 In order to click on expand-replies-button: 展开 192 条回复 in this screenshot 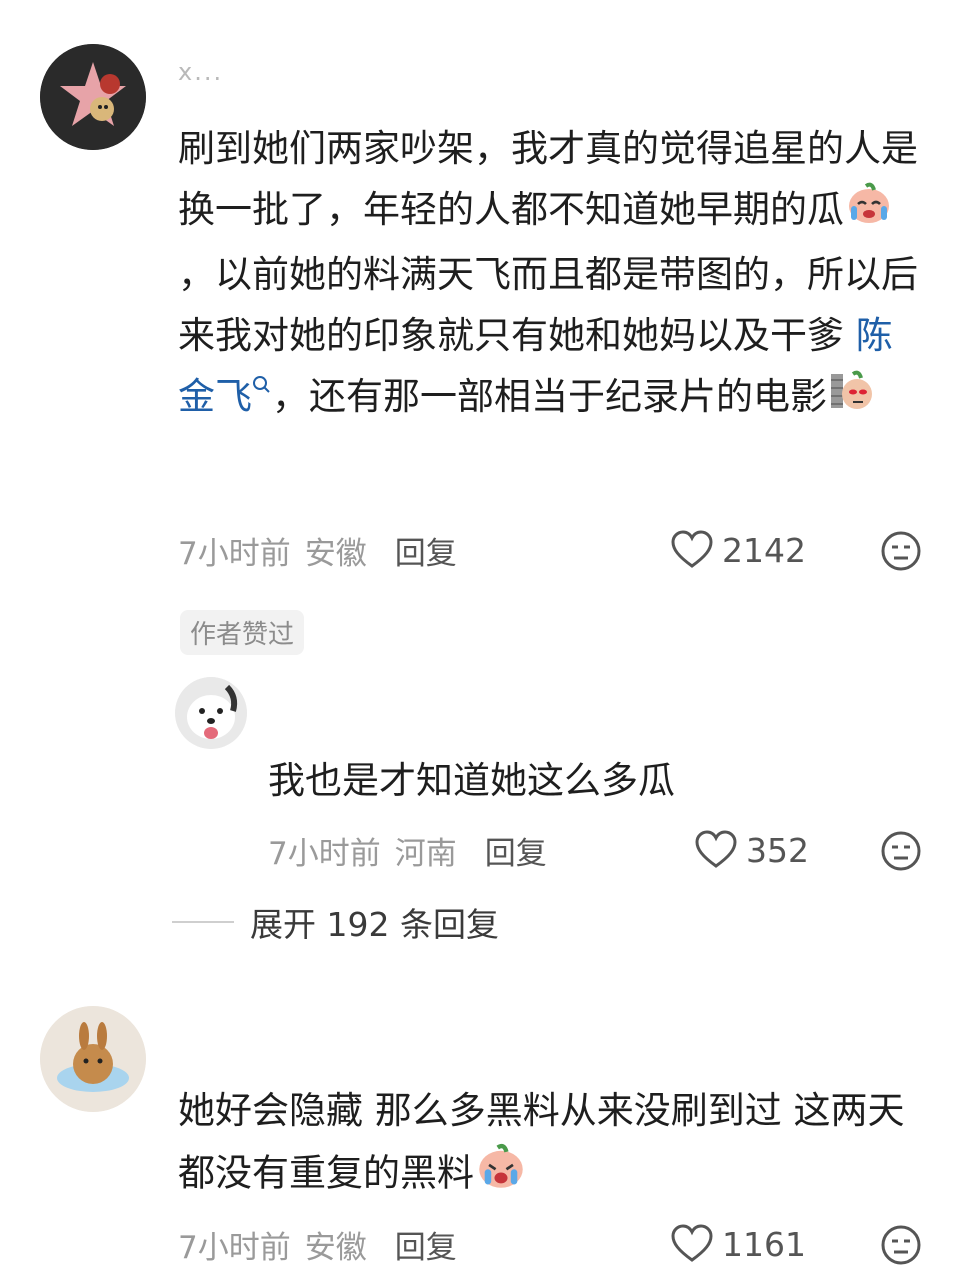, I will do `click(335, 922)`.